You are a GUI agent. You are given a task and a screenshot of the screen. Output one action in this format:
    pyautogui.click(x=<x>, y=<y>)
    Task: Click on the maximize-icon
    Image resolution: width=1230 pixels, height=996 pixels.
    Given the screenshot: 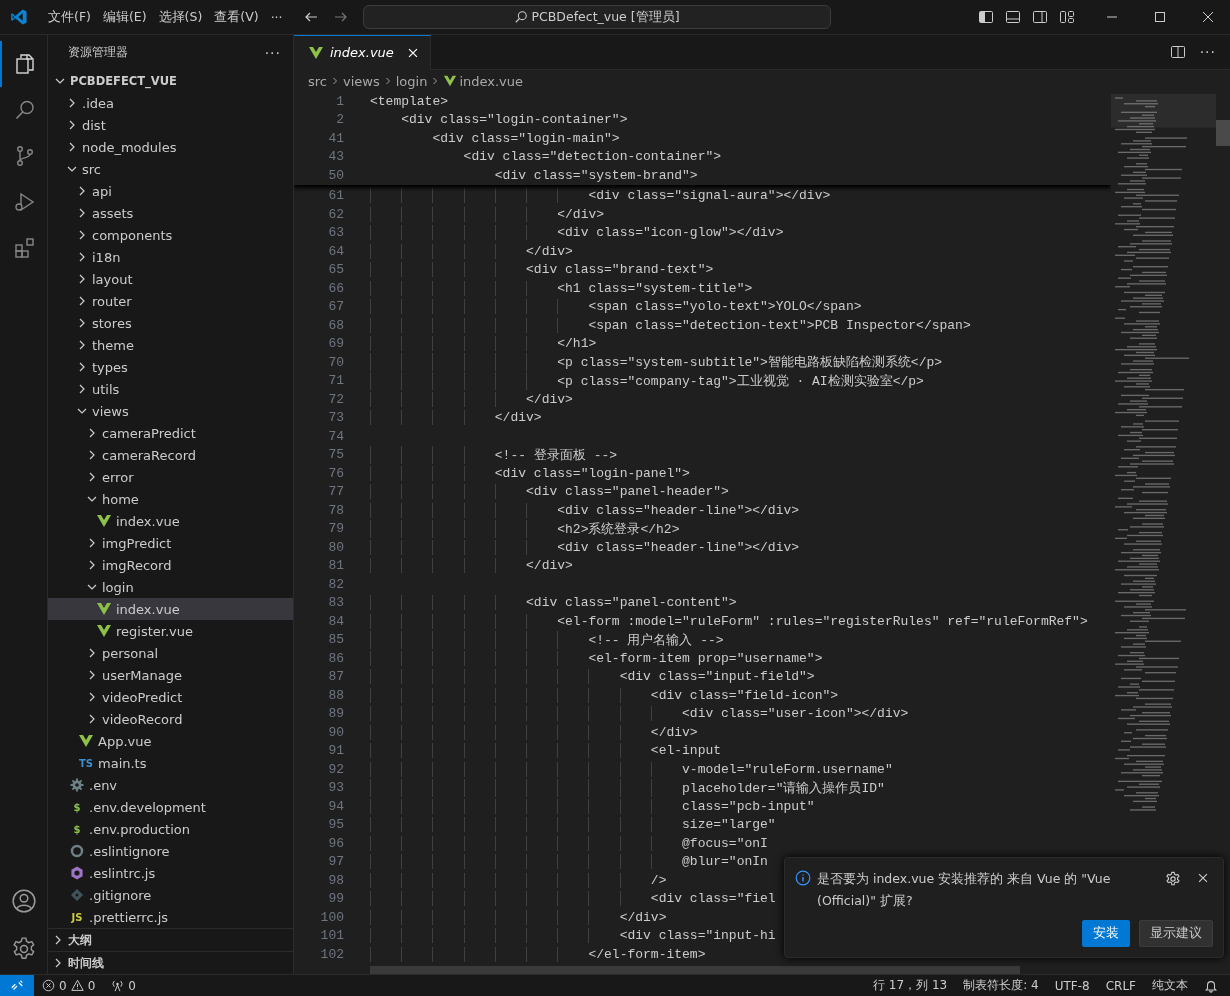 What is the action you would take?
    pyautogui.click(x=1160, y=17)
    